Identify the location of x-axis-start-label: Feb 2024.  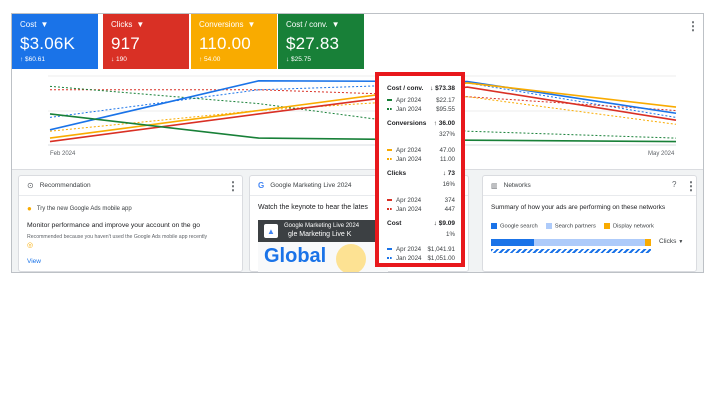
(63, 154).